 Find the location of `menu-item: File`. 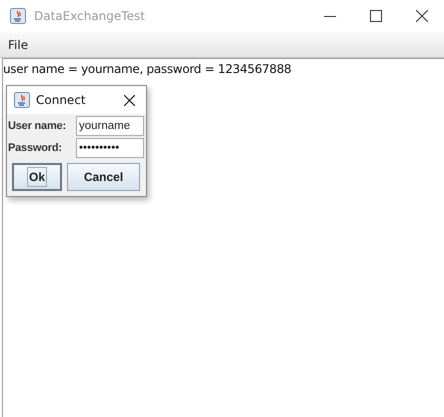

menu-item: File is located at coordinates (18, 45).